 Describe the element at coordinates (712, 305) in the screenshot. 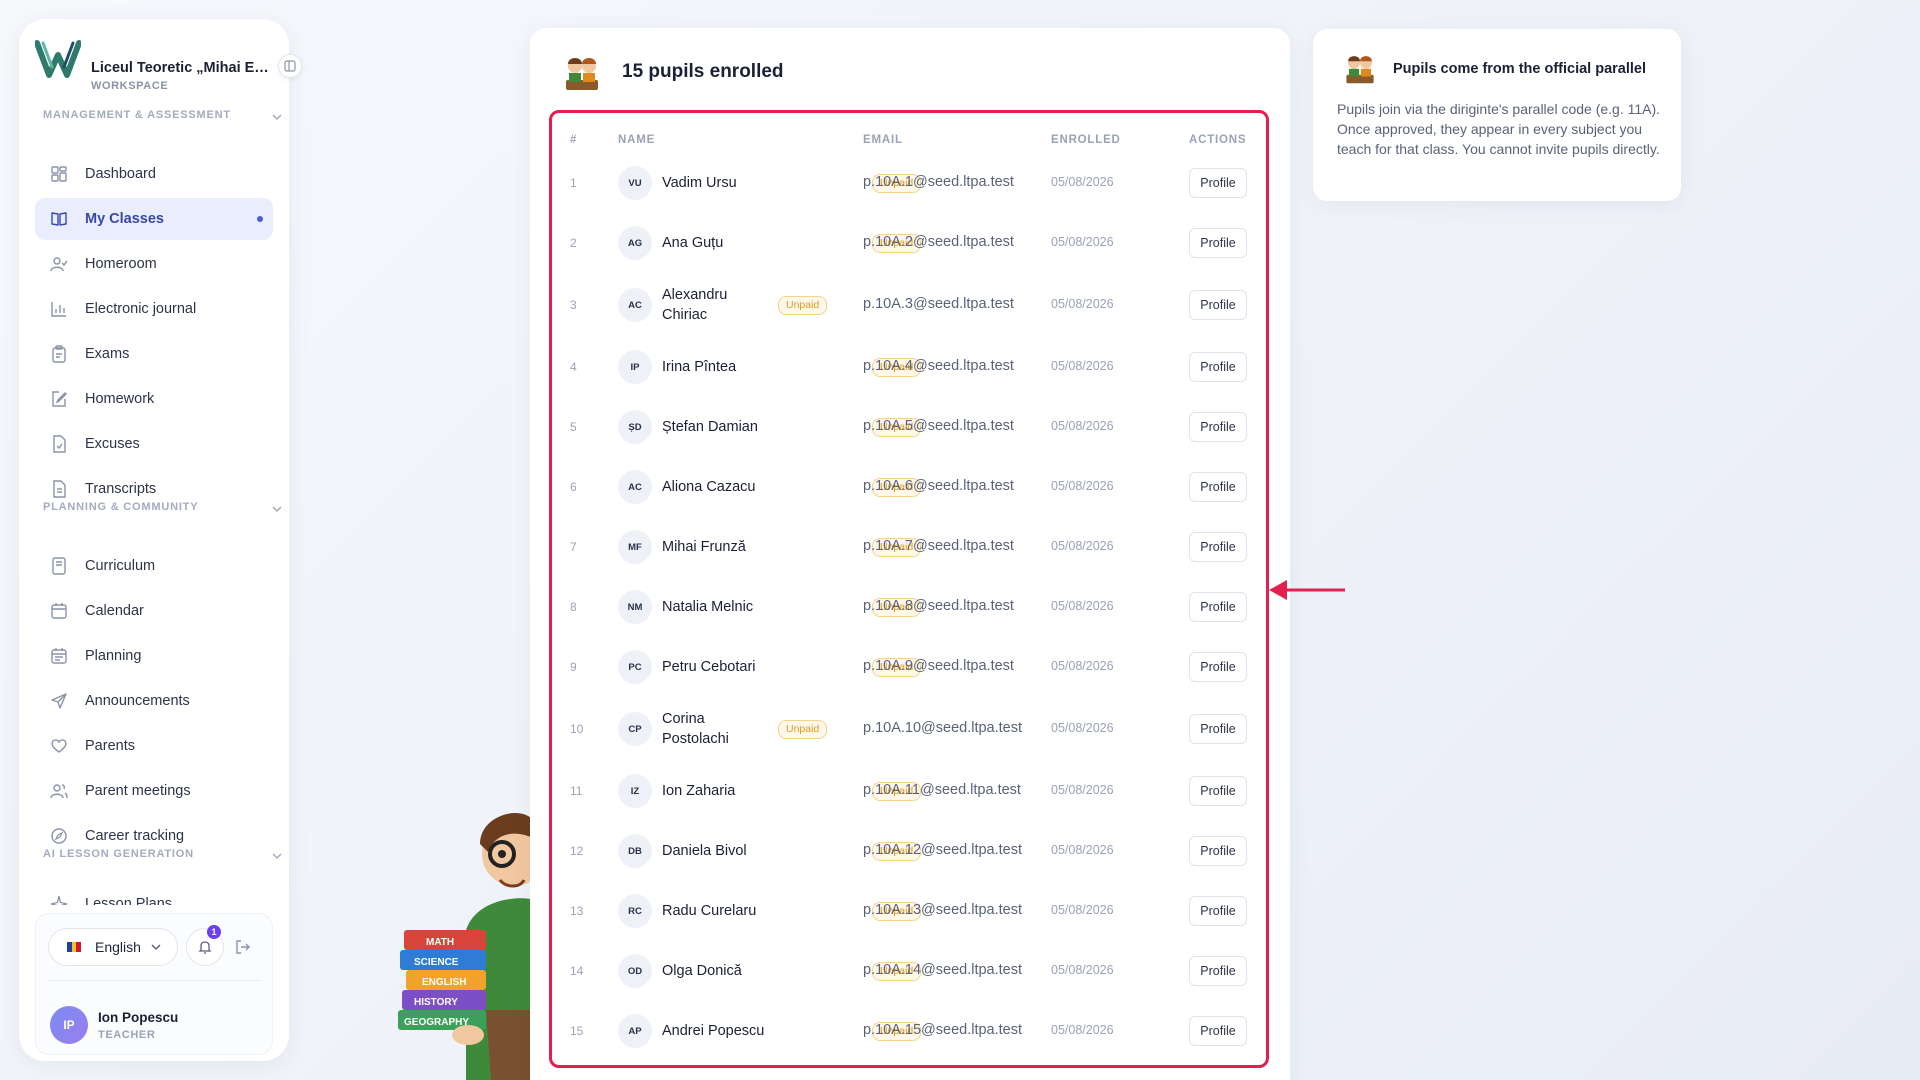

I see `pupil-name: Alexandru Chiriac` at that location.